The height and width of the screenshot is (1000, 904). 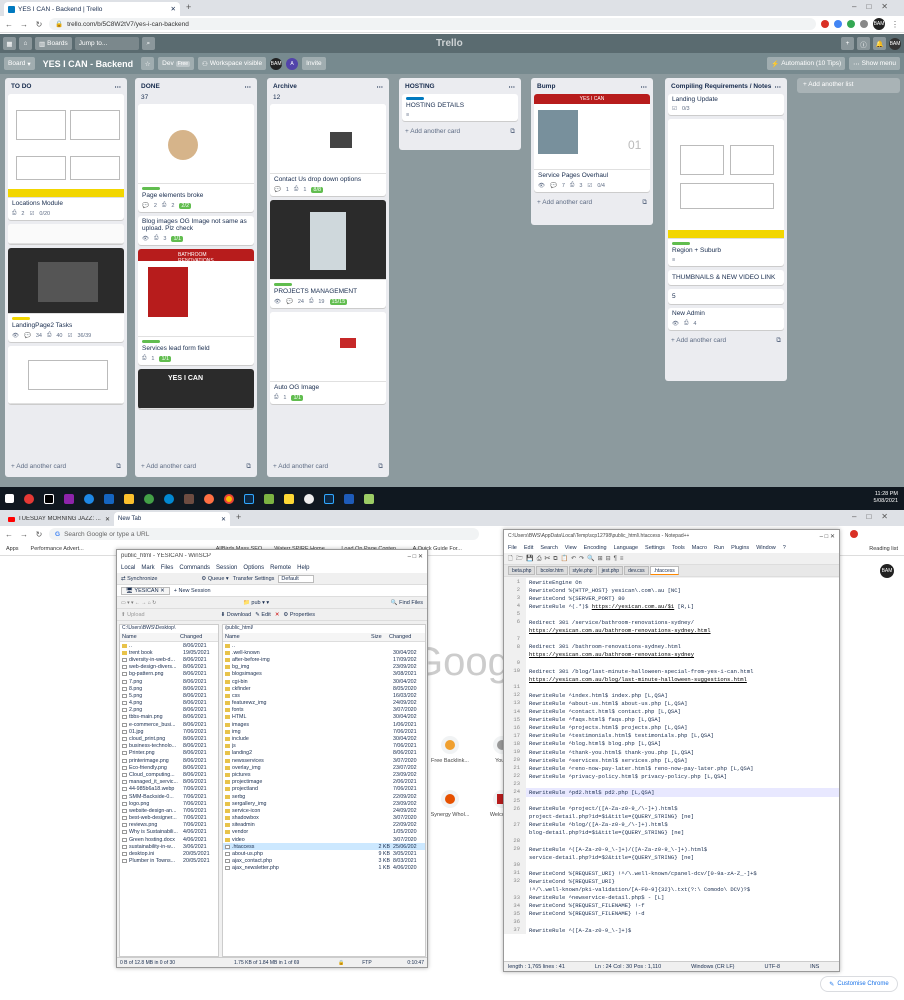 What do you see at coordinates (655, 548) in the screenshot?
I see `menu-item: Settings` at bounding box center [655, 548].